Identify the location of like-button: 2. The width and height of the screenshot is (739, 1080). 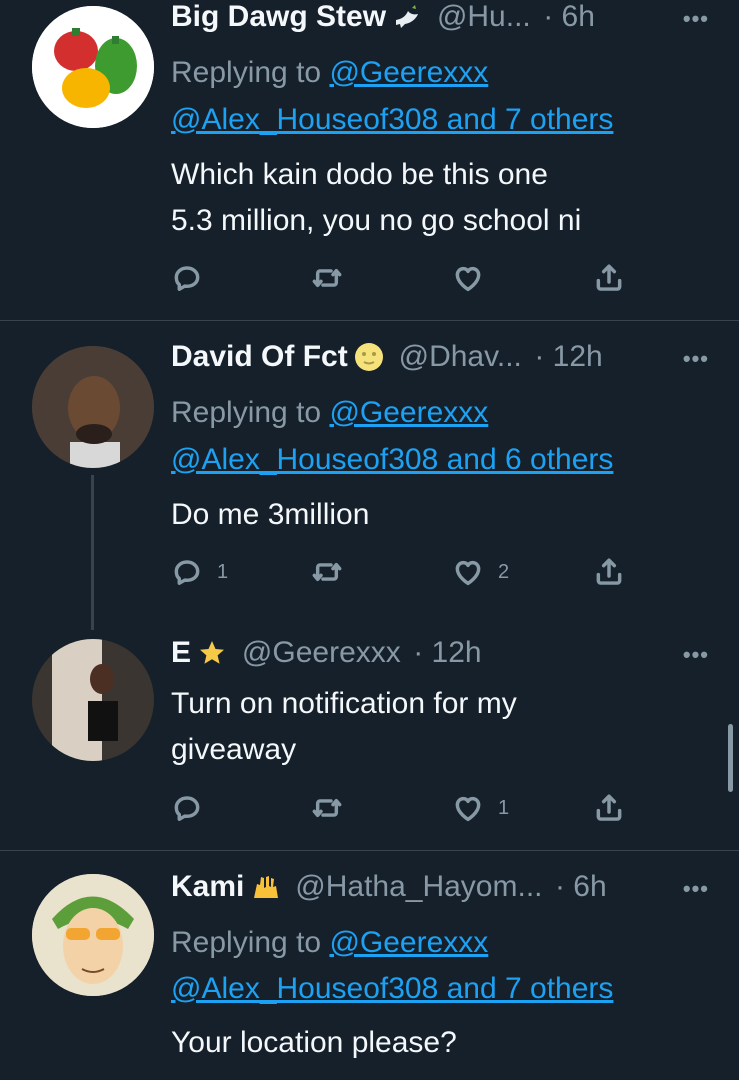
(480, 572).